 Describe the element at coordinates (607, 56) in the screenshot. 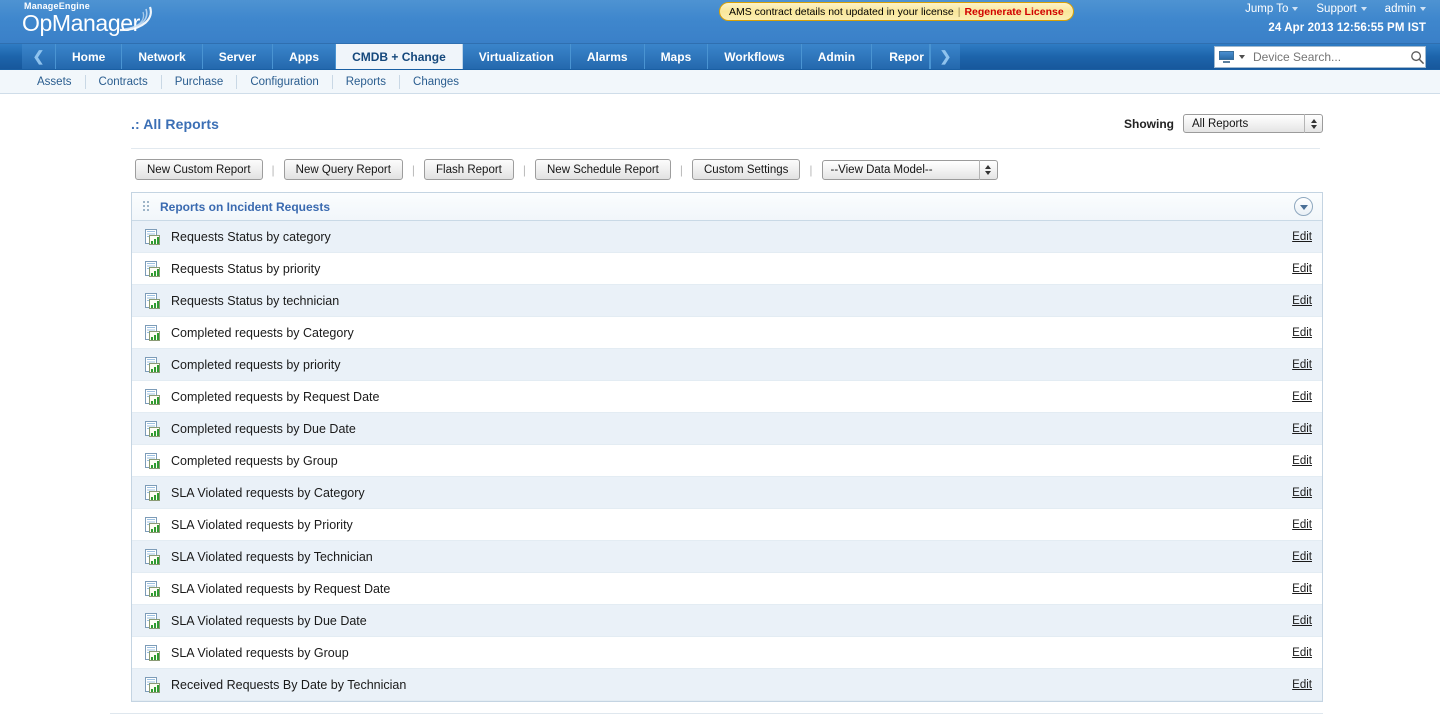

I see `tab-alarms: Alarms` at that location.